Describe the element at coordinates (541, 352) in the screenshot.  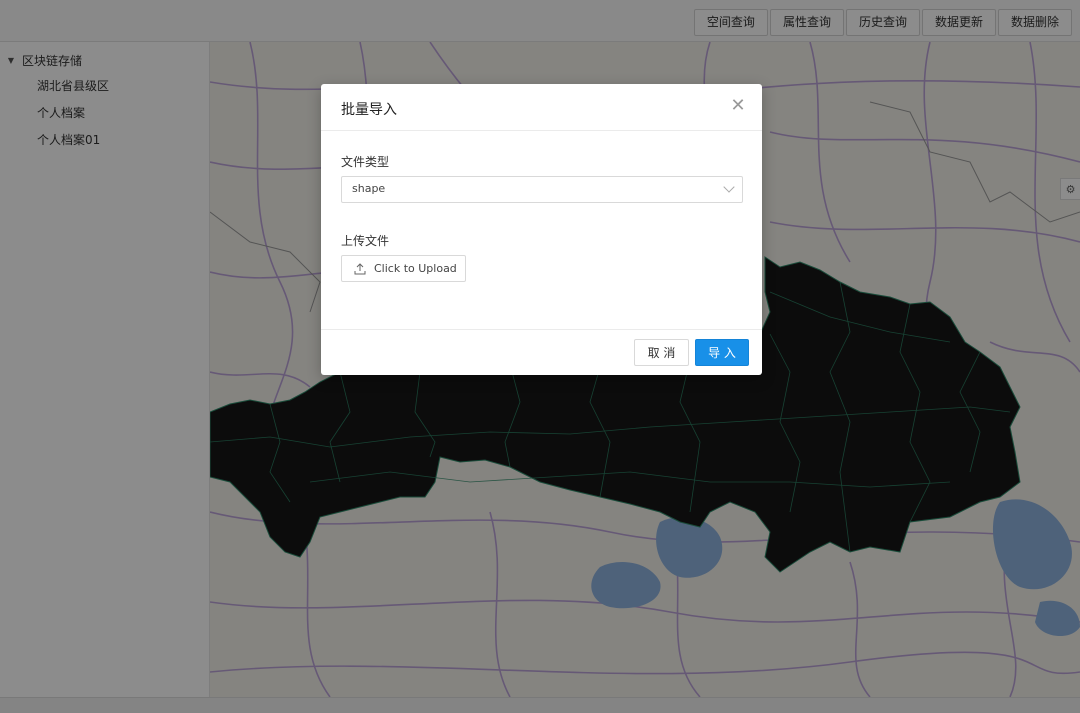
I see `dialog-footer: 取 消 导 入` at that location.